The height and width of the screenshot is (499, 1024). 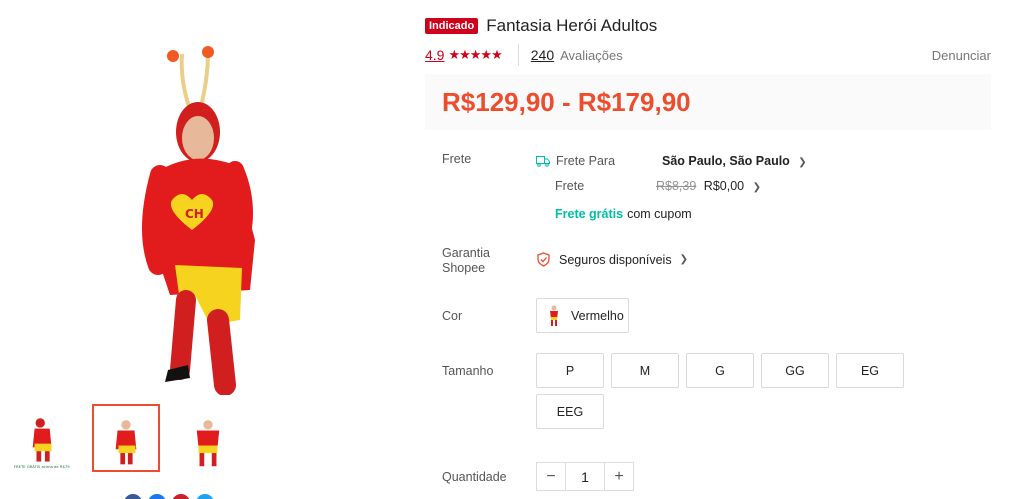 What do you see at coordinates (543, 259) in the screenshot?
I see `shield-icon` at bounding box center [543, 259].